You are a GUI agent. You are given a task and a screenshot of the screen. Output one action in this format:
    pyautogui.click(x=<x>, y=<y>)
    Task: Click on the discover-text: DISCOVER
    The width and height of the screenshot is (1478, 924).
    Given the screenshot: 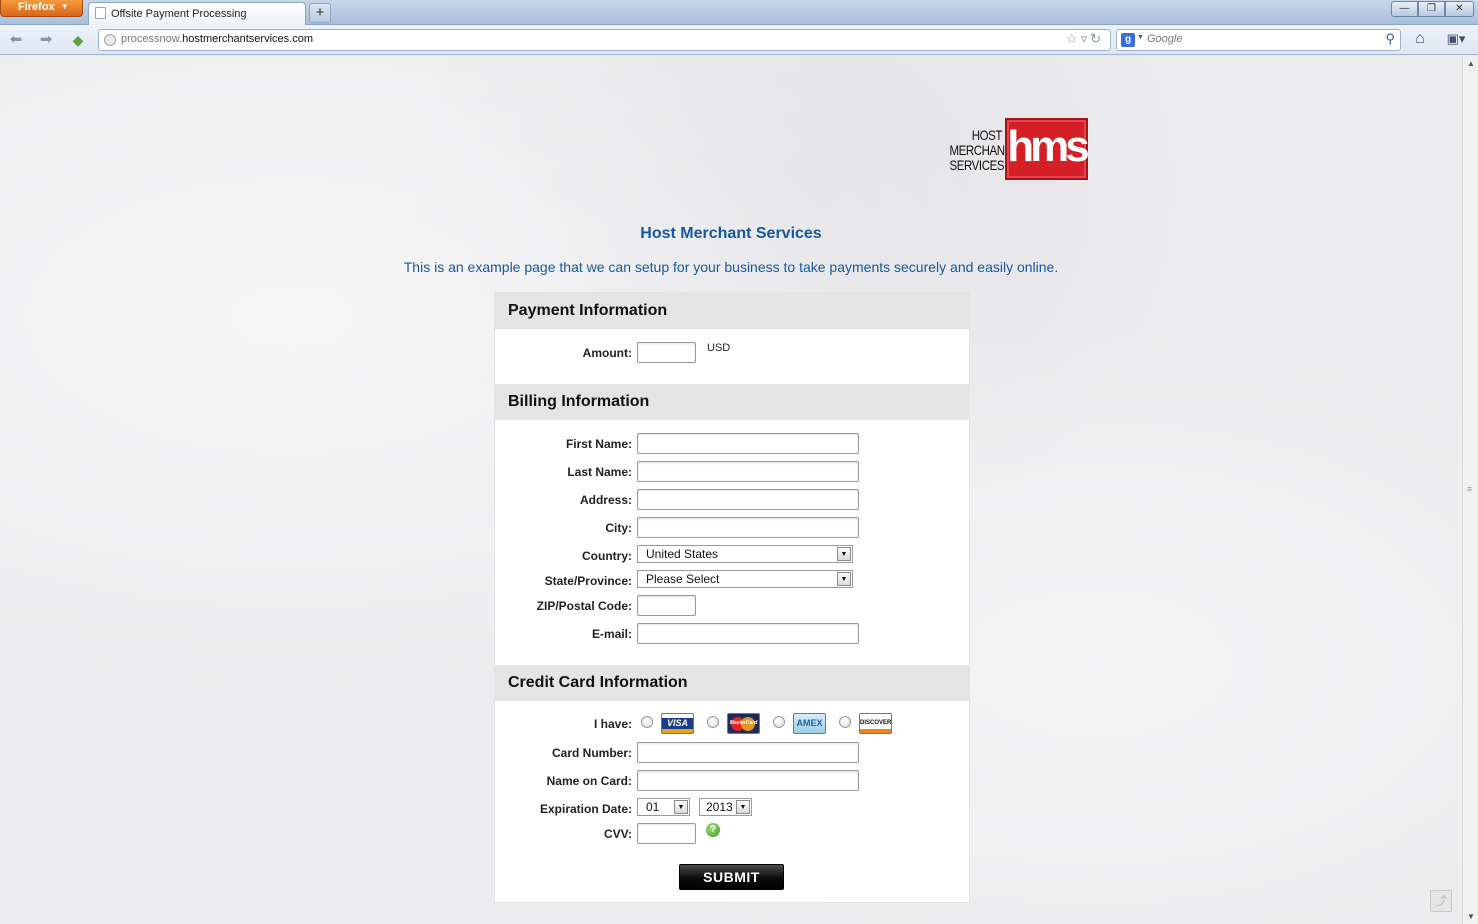 What is the action you would take?
    pyautogui.click(x=876, y=723)
    